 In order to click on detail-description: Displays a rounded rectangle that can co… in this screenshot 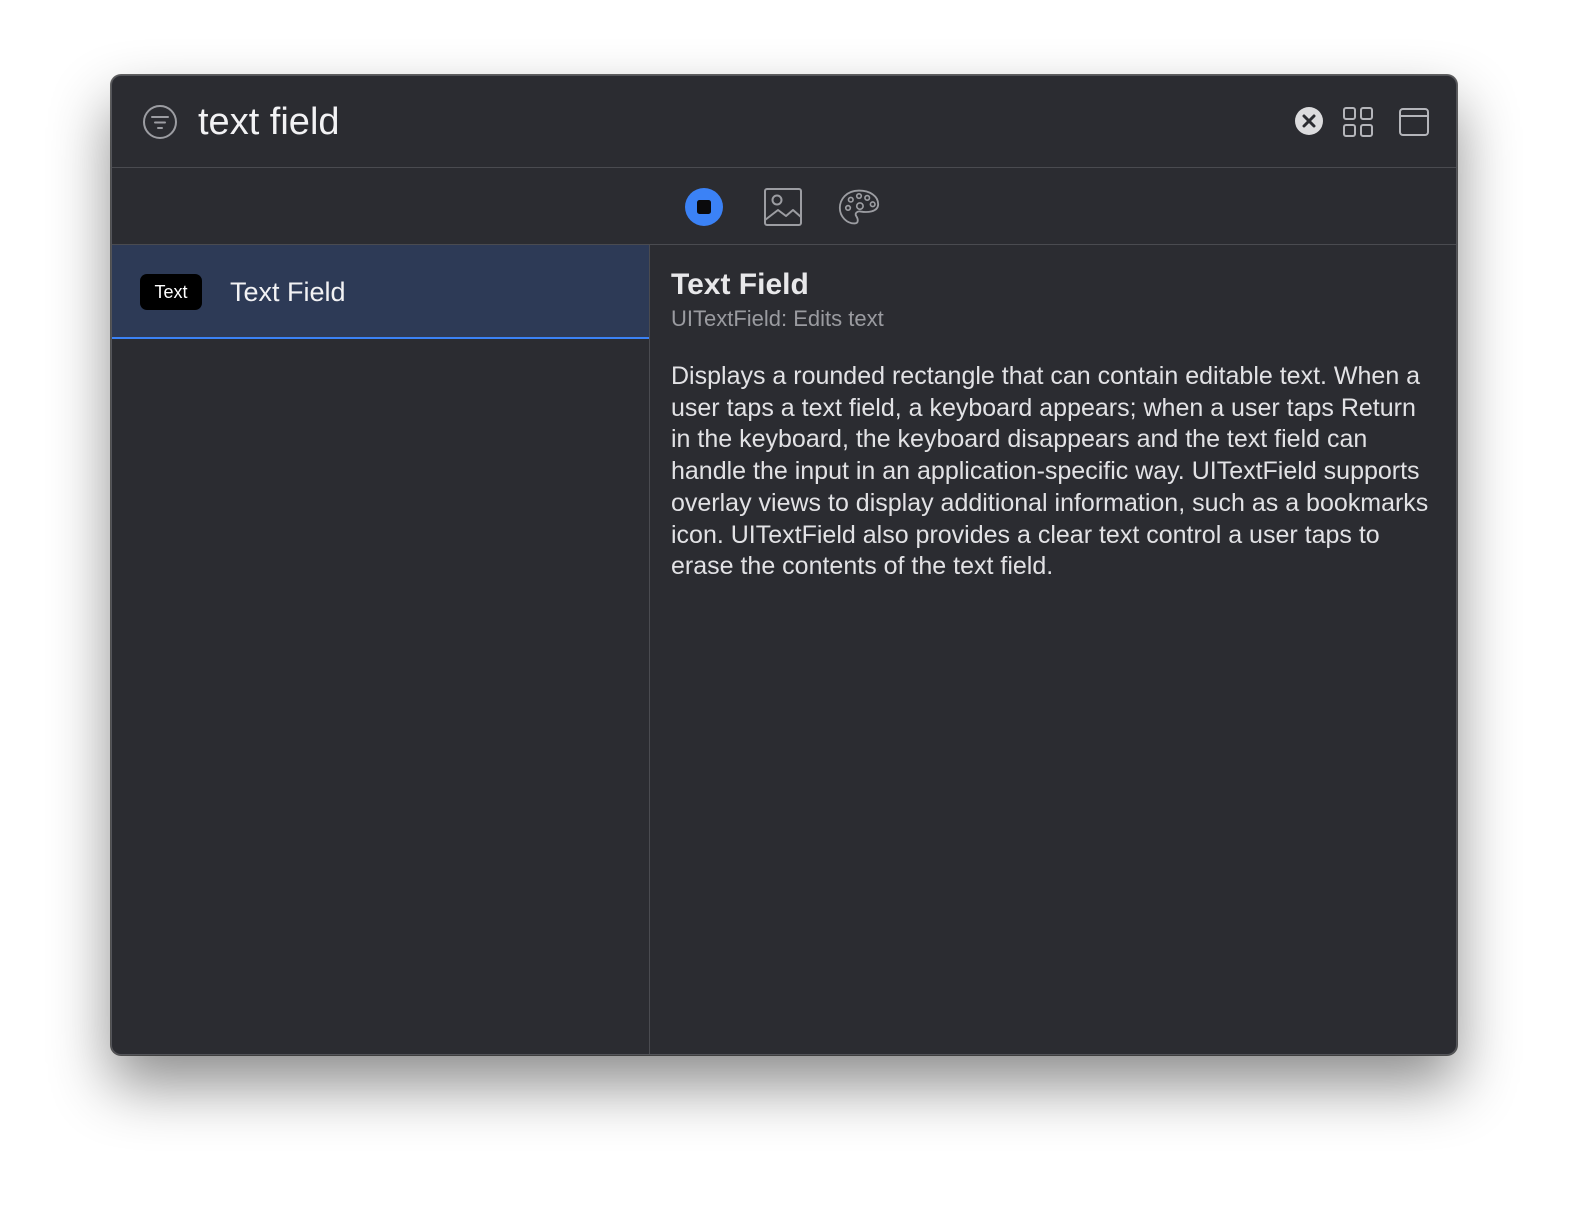, I will do `click(1050, 471)`.